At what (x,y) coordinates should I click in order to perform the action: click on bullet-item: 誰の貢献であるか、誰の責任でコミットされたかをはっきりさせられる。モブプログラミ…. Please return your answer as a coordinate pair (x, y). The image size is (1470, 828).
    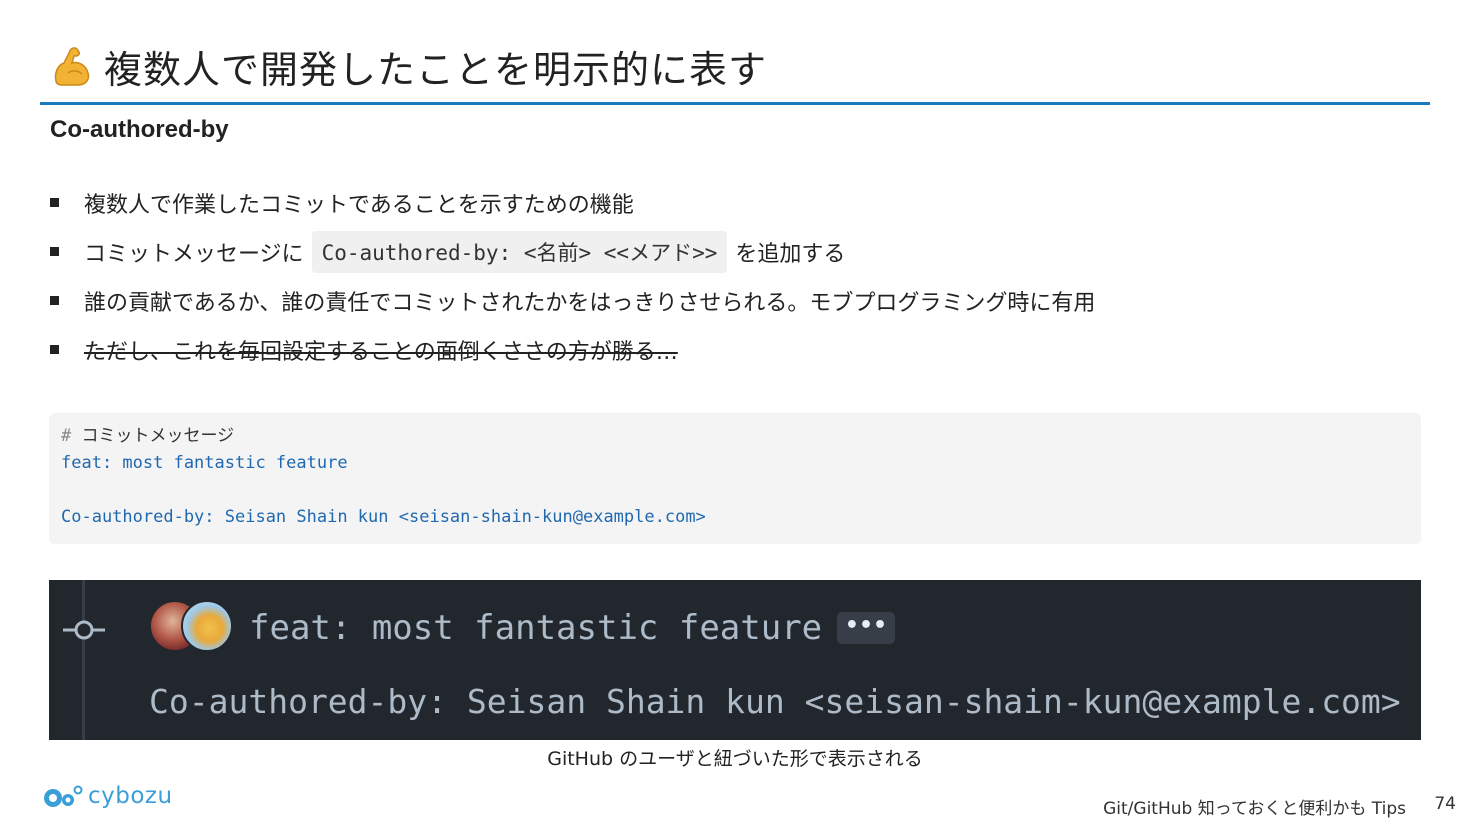
    Looking at the image, I should click on (572, 300).